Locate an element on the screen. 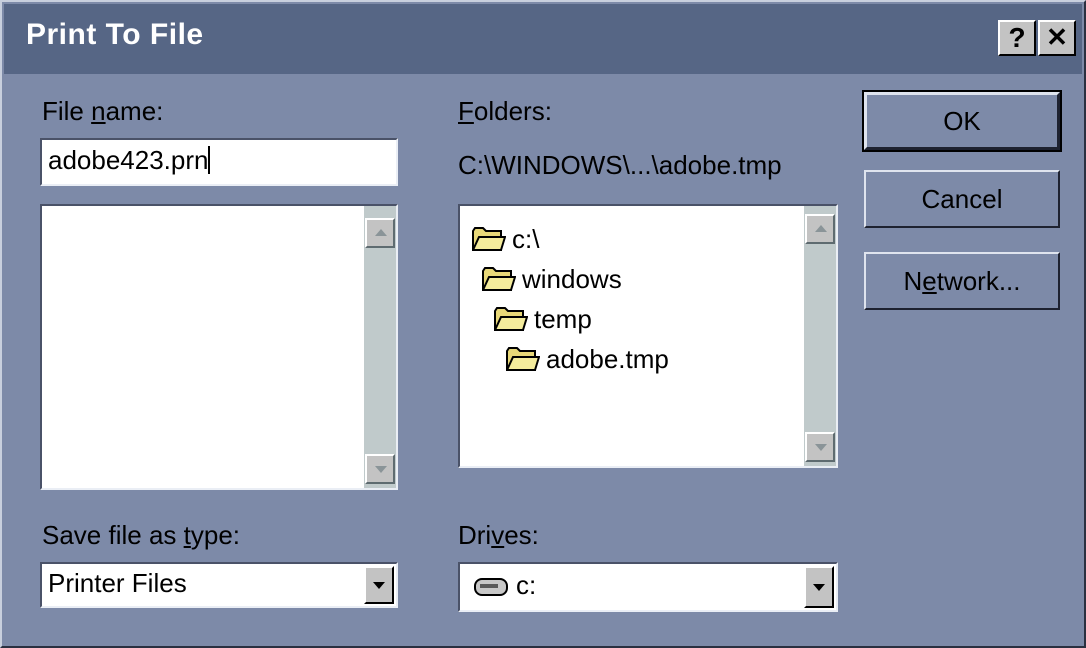  file-list is located at coordinates (219, 347).